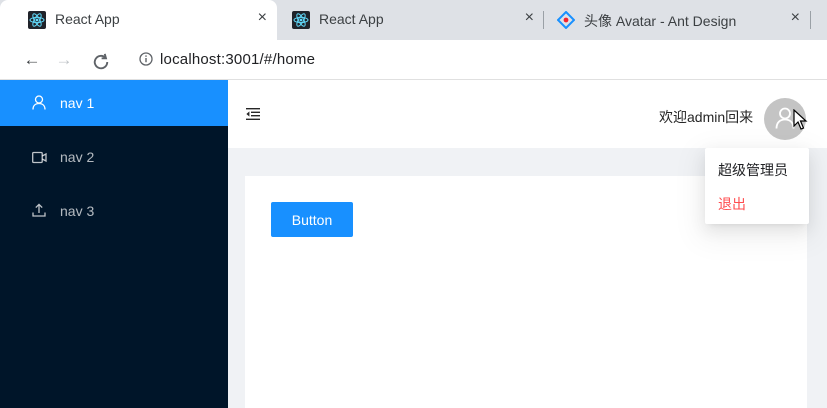  What do you see at coordinates (114, 211) in the screenshot?
I see `menu-item-nav-3: nav 3` at bounding box center [114, 211].